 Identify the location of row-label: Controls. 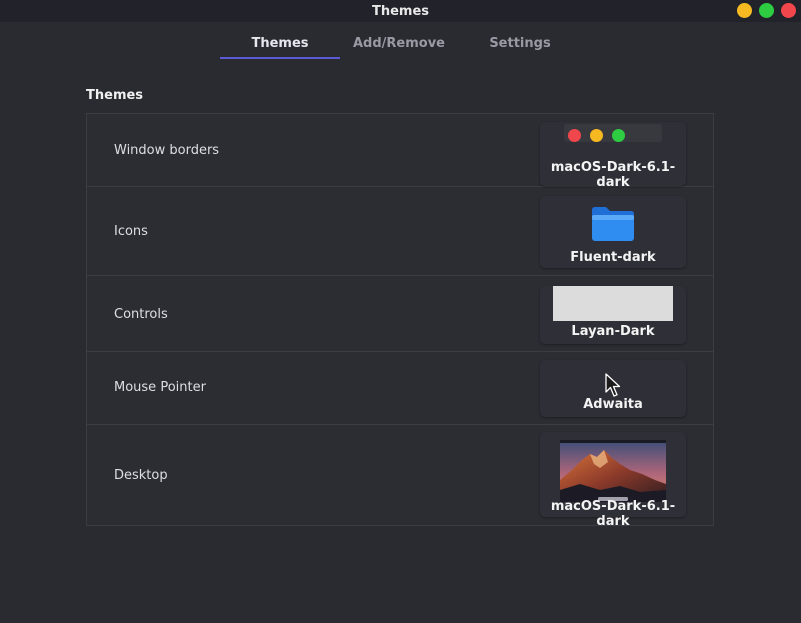
(141, 314).